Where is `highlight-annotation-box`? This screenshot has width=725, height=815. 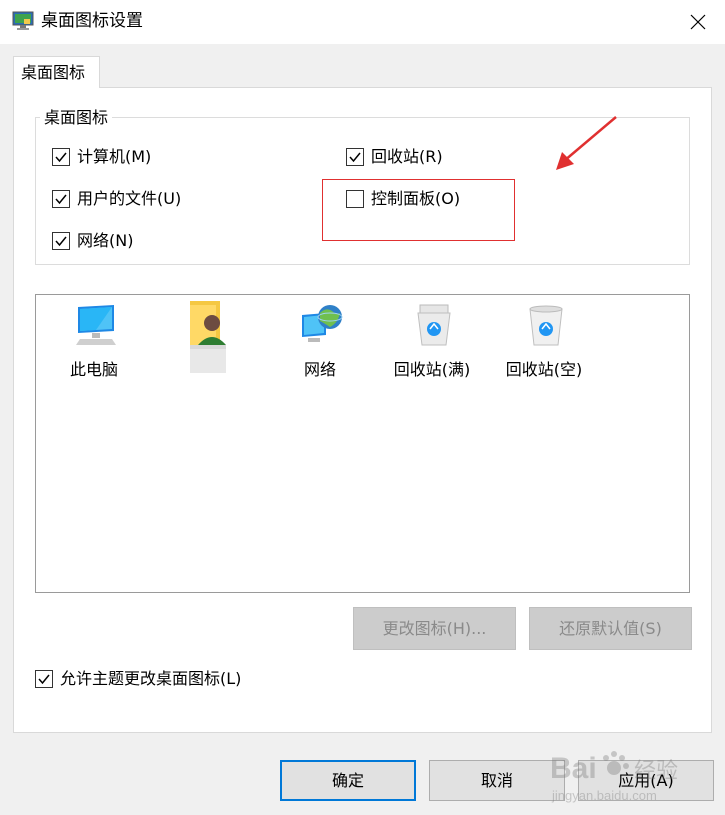
highlight-annotation-box is located at coordinates (418, 210).